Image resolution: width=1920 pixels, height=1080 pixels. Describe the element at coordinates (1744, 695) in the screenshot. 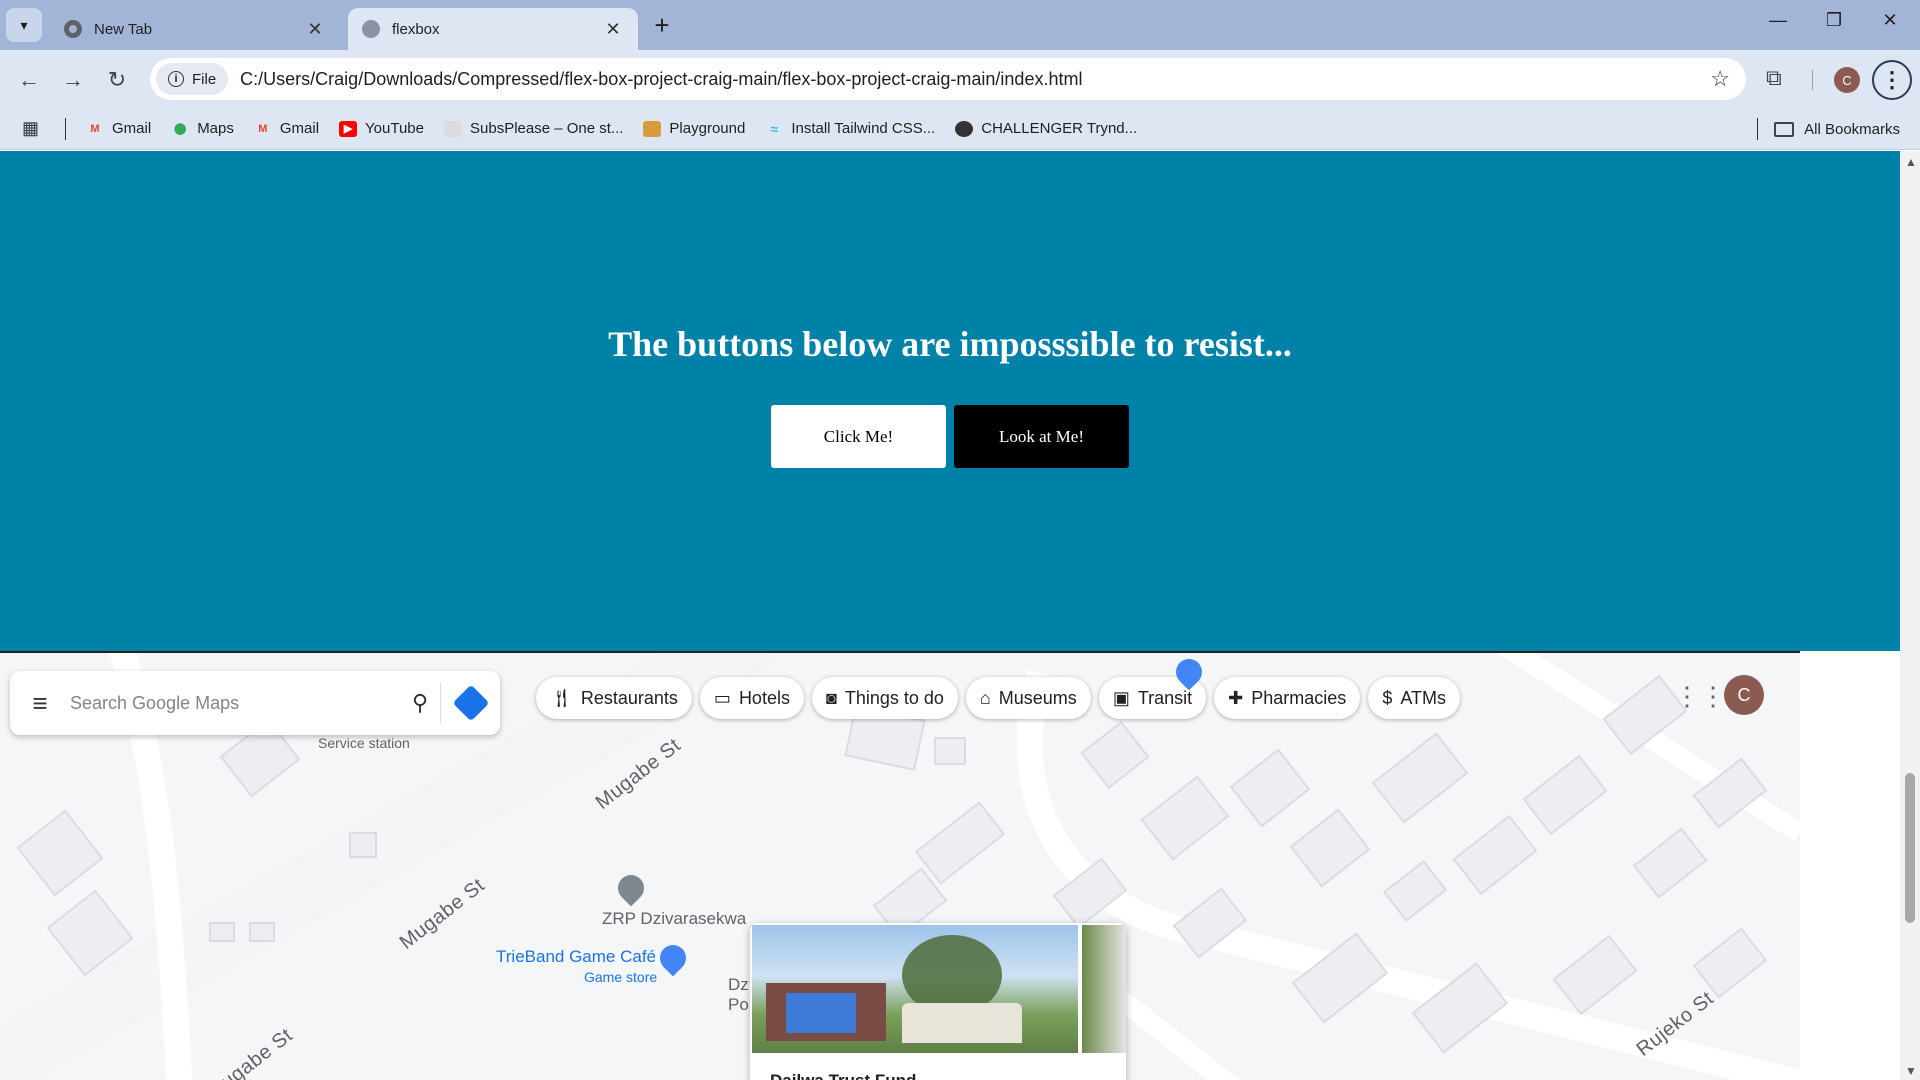

I see `map-account-avatar: C` at that location.